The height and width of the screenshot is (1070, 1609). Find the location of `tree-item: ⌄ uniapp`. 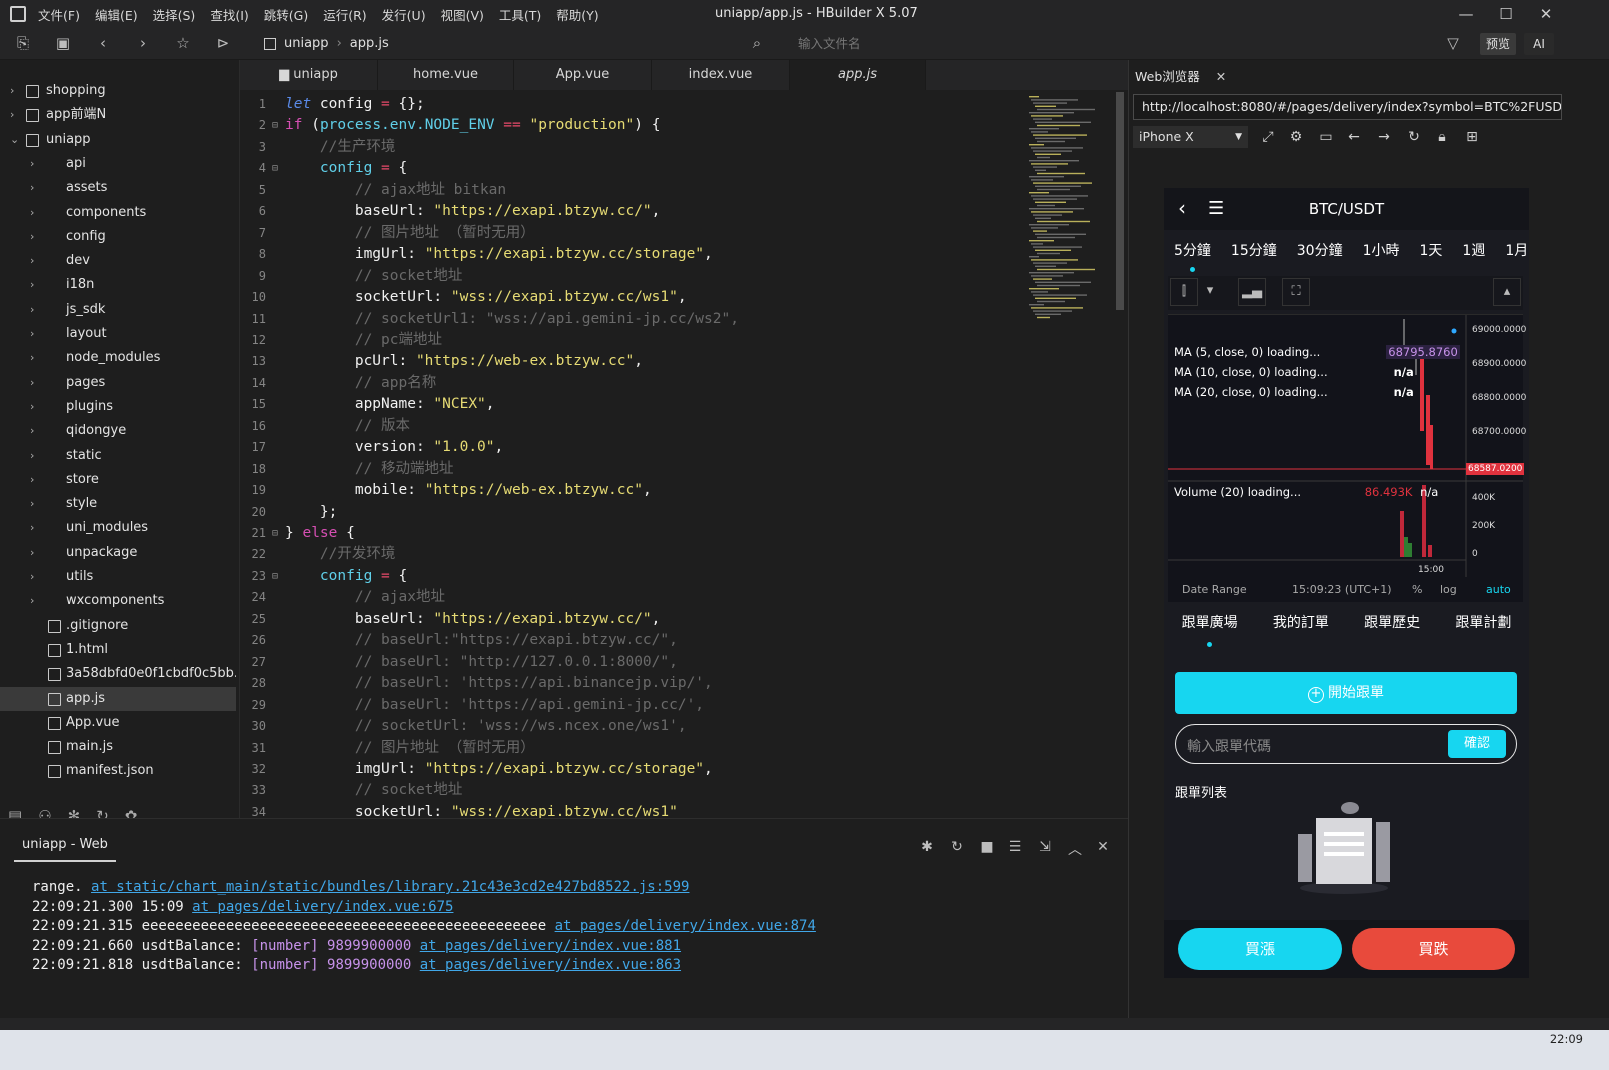

tree-item: ⌄ uniapp is located at coordinates (118, 140).